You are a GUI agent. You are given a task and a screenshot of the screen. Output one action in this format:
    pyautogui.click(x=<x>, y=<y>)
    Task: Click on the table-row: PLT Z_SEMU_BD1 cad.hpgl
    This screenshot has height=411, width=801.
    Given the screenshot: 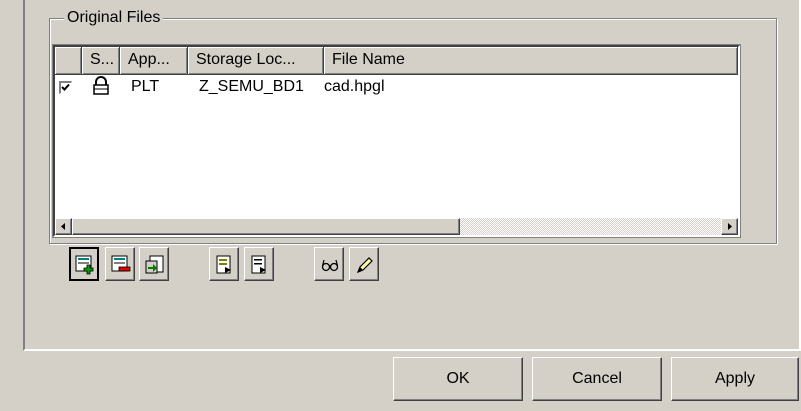 What is the action you would take?
    pyautogui.click(x=396, y=89)
    